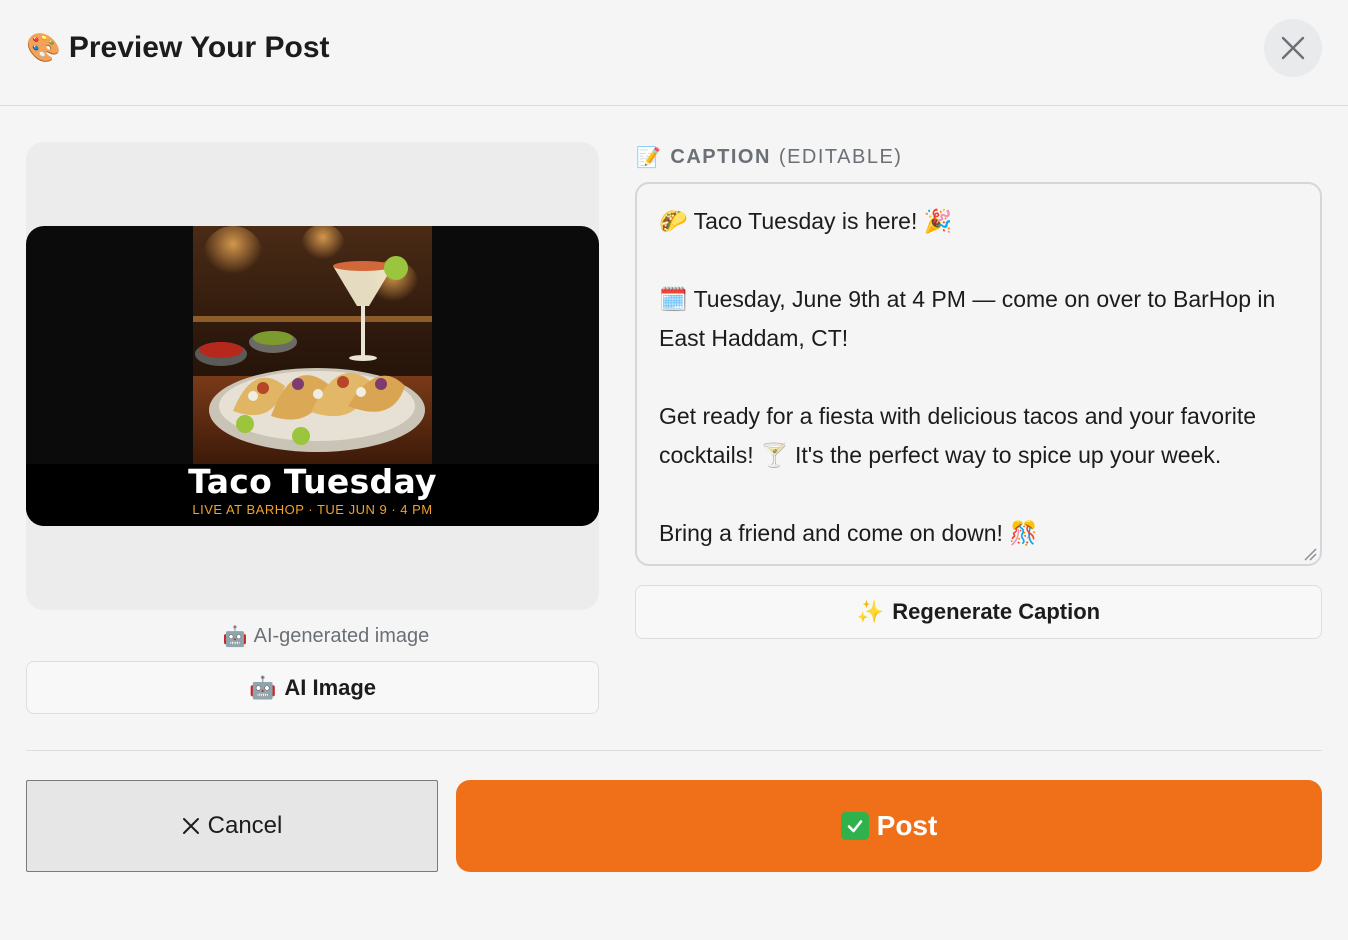 The height and width of the screenshot is (940, 1348). Describe the element at coordinates (43, 47) in the screenshot. I see `palette-icon: 🎨` at that location.